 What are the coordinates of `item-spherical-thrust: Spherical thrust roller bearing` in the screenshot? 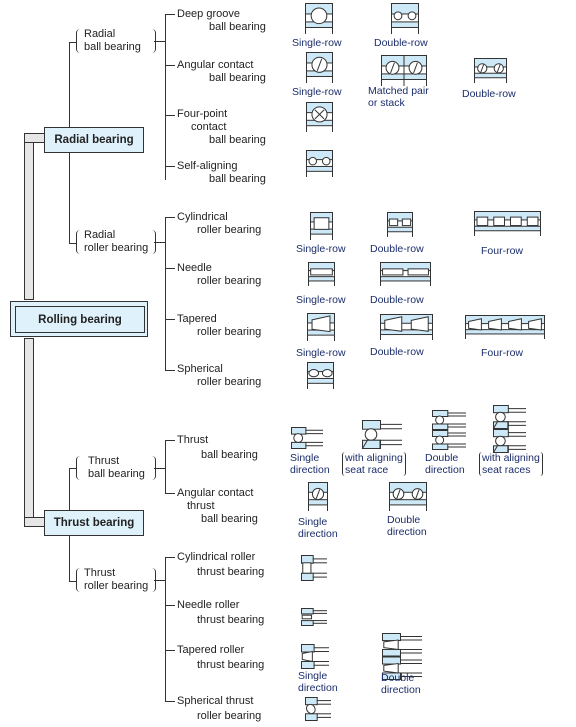 It's located at (219, 709).